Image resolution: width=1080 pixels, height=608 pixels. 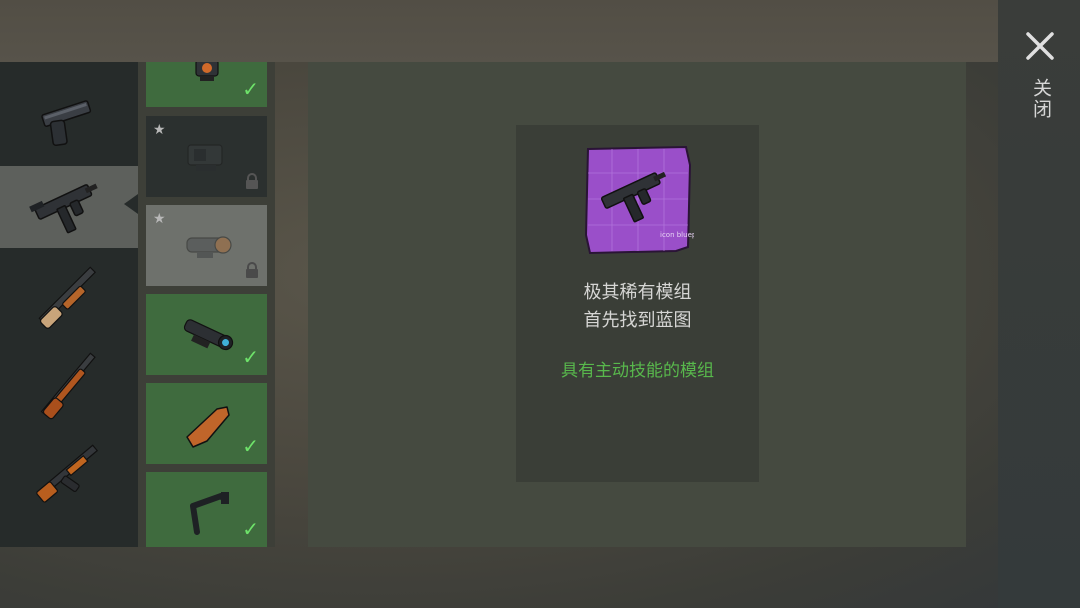 I want to click on mod-tile-scope: ★, so click(x=206, y=245).